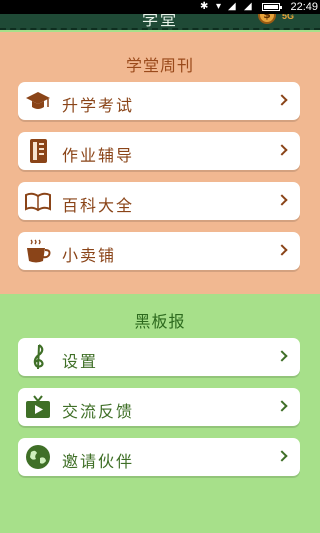 The height and width of the screenshot is (533, 320). What do you see at coordinates (304, 7) in the screenshot?
I see `status-time: 22:49` at bounding box center [304, 7].